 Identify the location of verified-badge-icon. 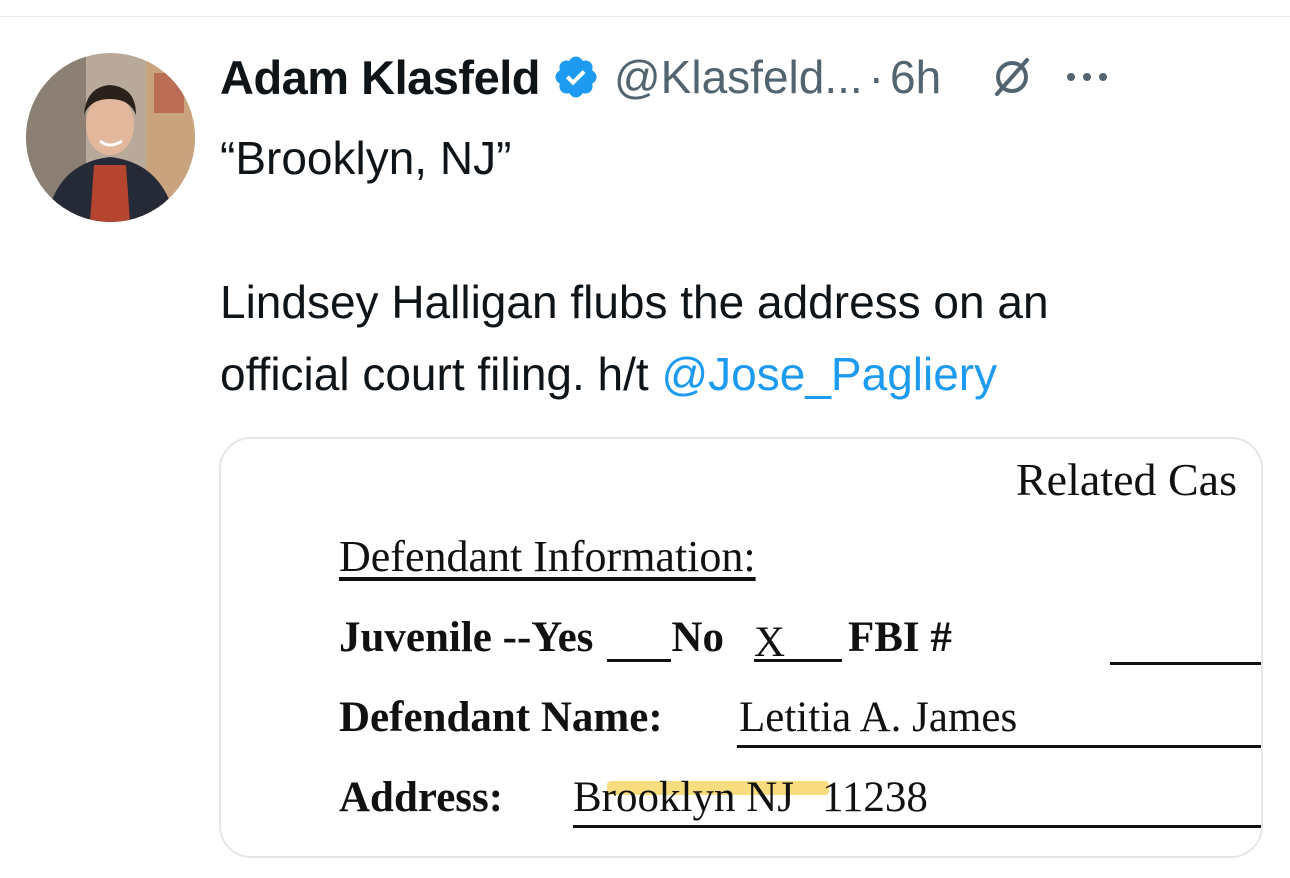
(576, 77).